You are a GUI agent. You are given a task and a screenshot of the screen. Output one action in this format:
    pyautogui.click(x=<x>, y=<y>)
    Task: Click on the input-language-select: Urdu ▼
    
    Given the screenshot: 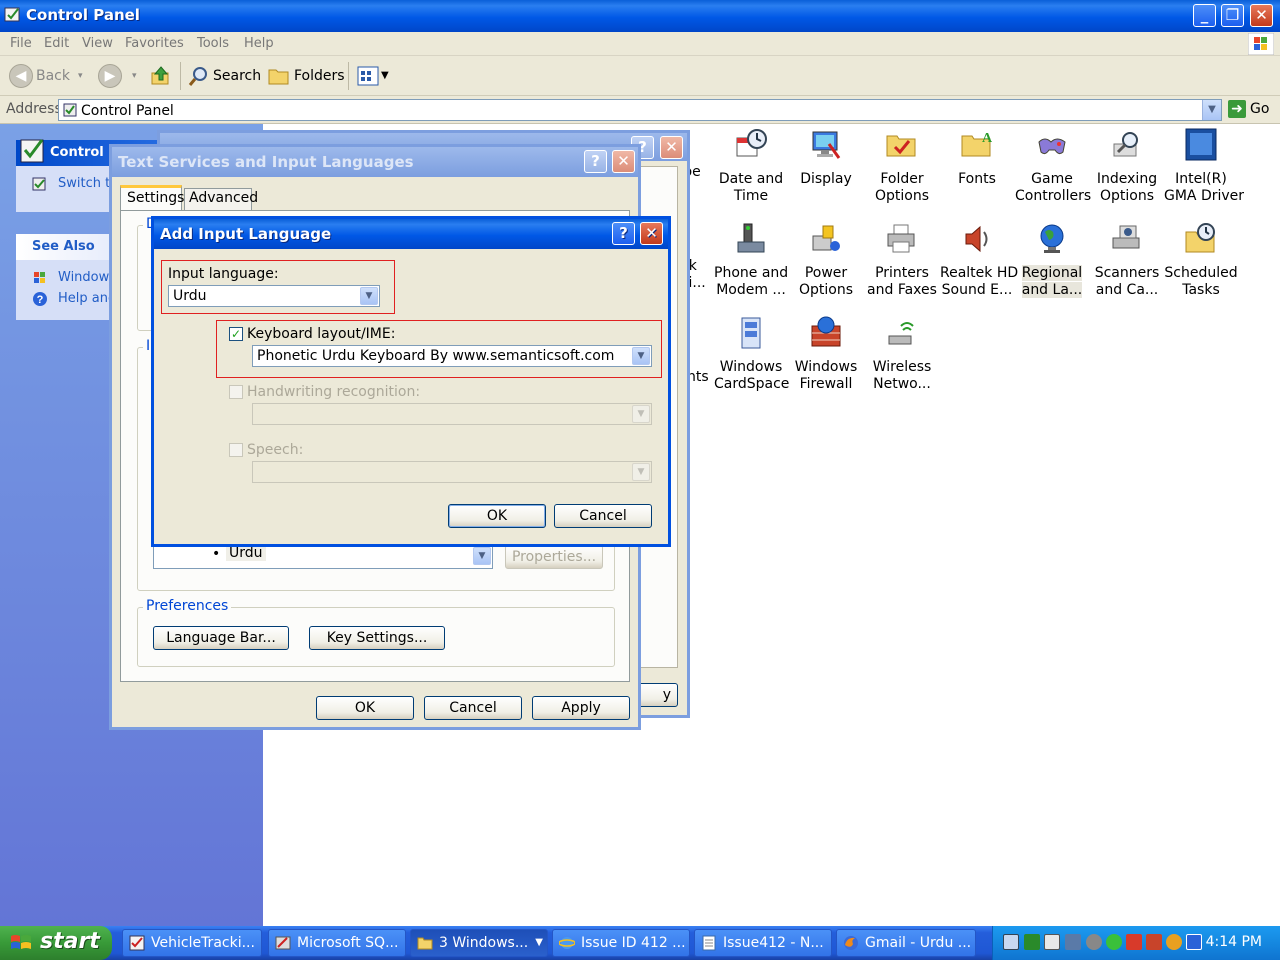 What is the action you would take?
    pyautogui.click(x=274, y=296)
    